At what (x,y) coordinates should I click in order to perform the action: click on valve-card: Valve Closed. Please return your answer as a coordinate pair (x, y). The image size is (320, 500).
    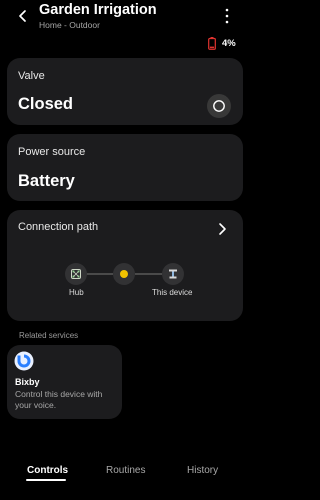
    Looking at the image, I should click on (125, 91).